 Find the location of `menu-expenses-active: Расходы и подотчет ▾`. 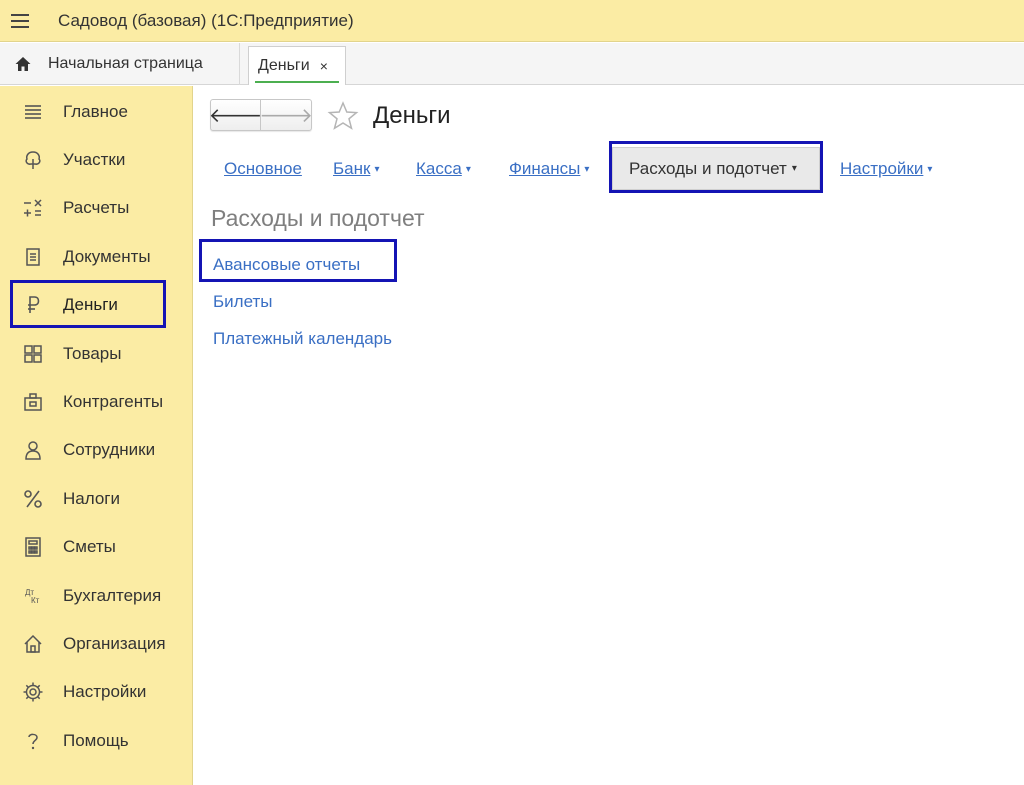

menu-expenses-active: Расходы и подотчет ▾ is located at coordinates (716, 168).